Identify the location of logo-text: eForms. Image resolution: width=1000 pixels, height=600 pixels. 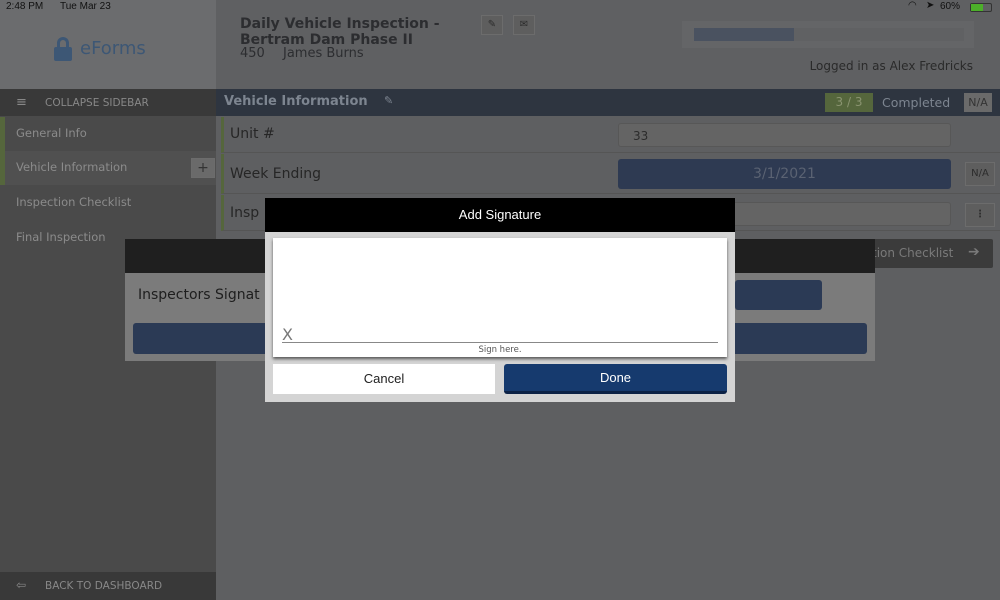
(113, 48).